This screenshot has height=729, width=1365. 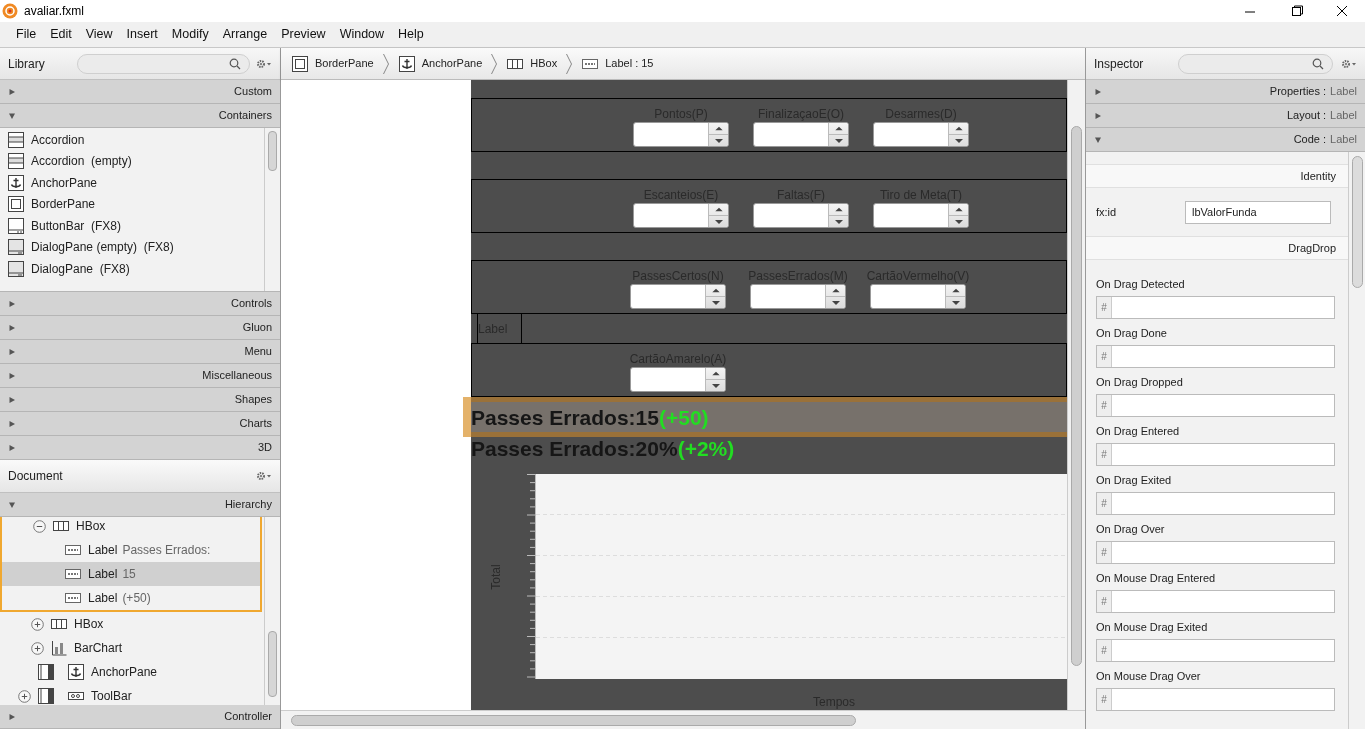 I want to click on input-field: lbValorFunda, so click(x=1258, y=212).